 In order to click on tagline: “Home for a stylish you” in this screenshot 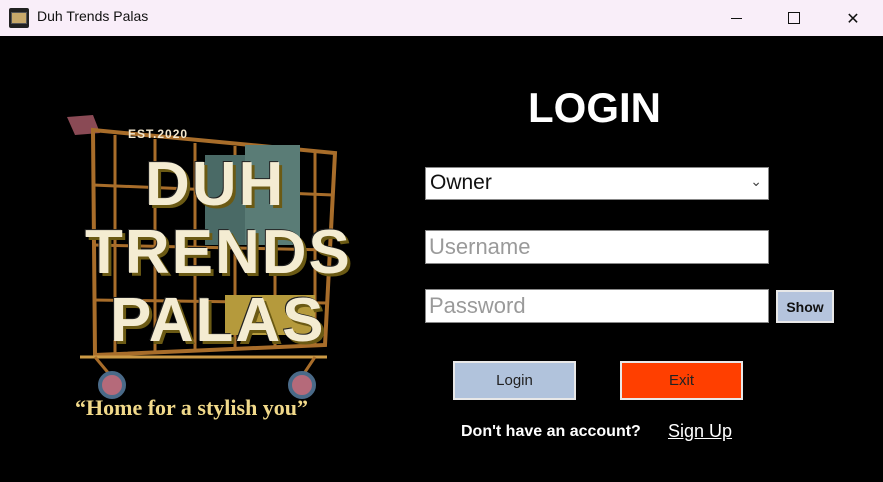, I will do `click(192, 407)`.